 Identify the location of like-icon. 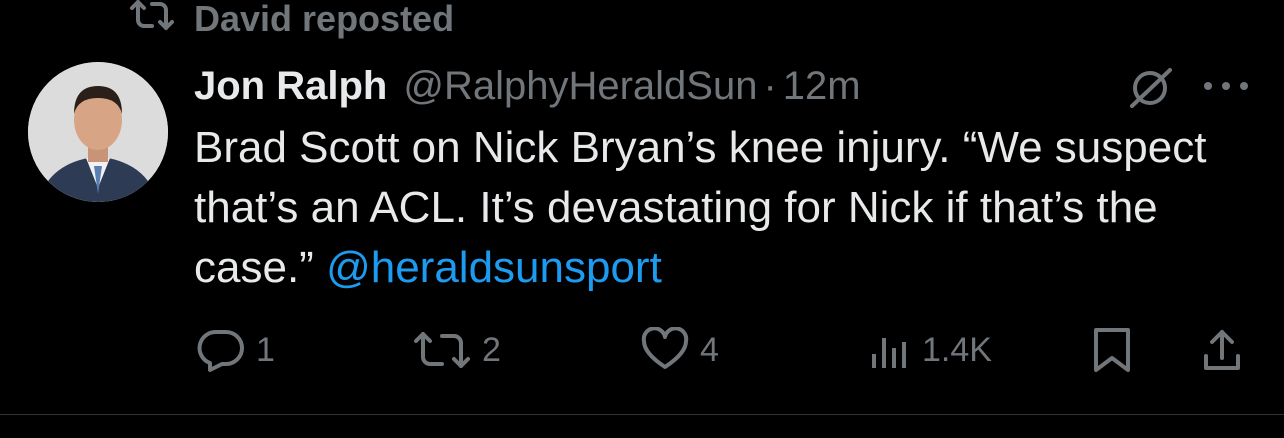
(665, 350).